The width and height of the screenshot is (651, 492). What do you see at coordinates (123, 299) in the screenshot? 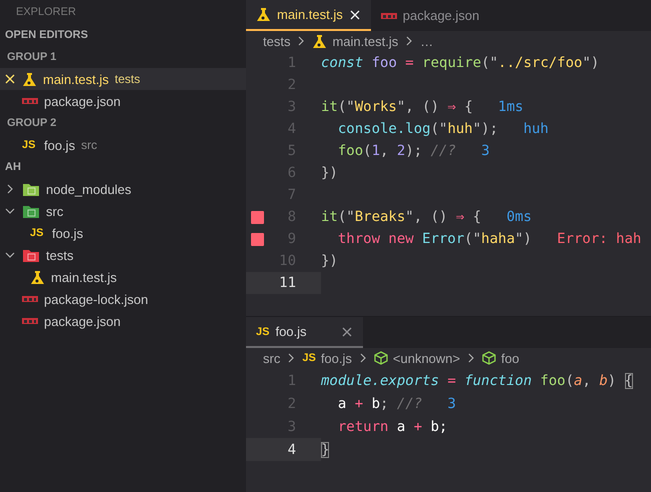
I see `file-item: package-lock.json` at bounding box center [123, 299].